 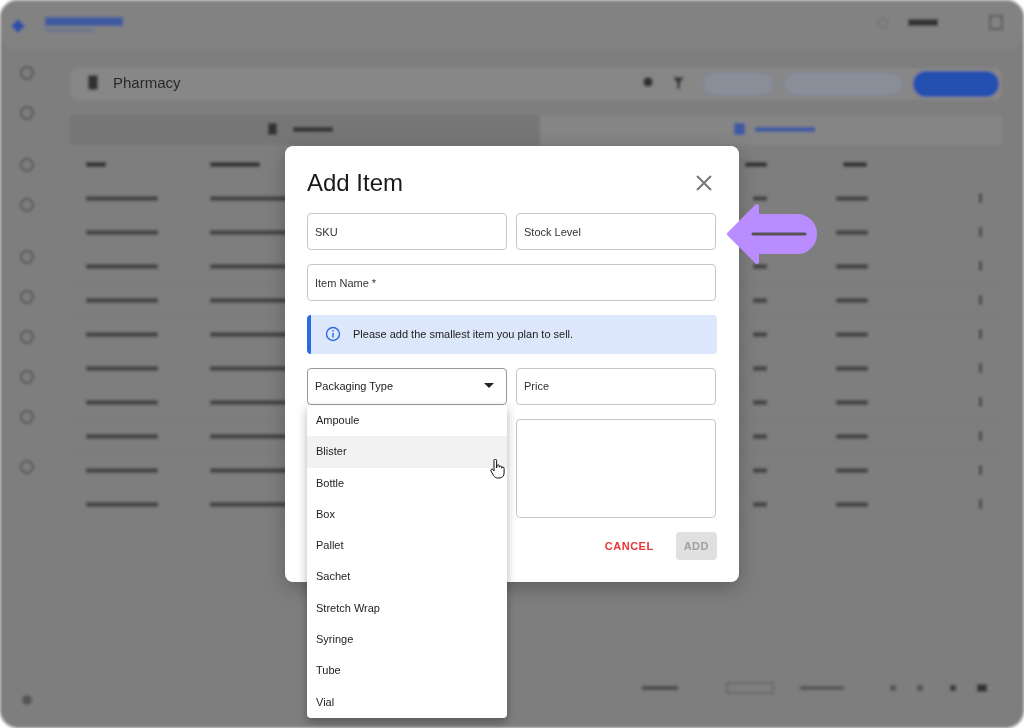 What do you see at coordinates (407, 546) in the screenshot?
I see `menu-item: Pallet` at bounding box center [407, 546].